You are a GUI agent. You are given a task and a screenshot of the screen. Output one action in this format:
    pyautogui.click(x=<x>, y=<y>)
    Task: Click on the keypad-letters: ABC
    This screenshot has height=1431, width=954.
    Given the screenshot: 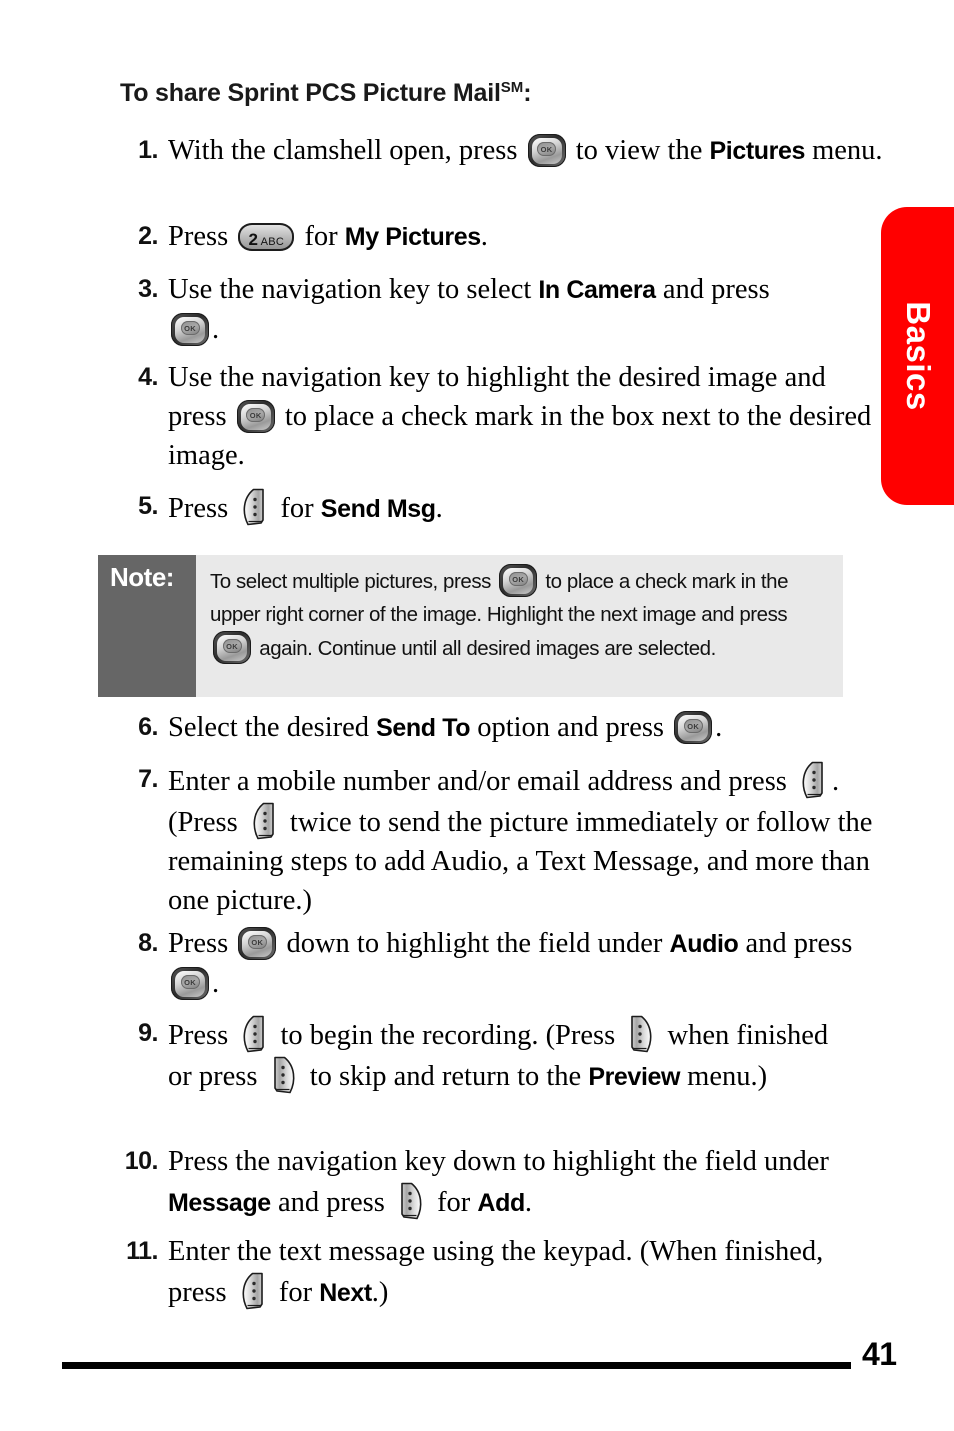 What is the action you would take?
    pyautogui.click(x=271, y=242)
    